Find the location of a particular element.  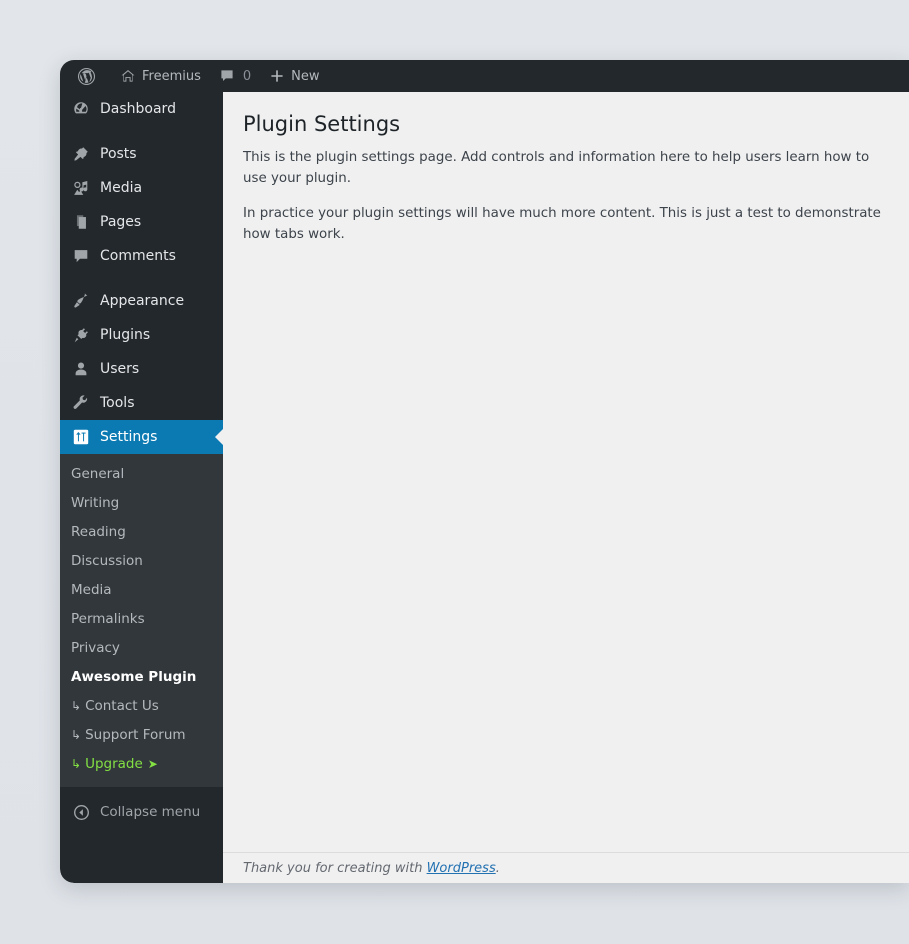

wordpress-link: WordPress is located at coordinates (461, 868).